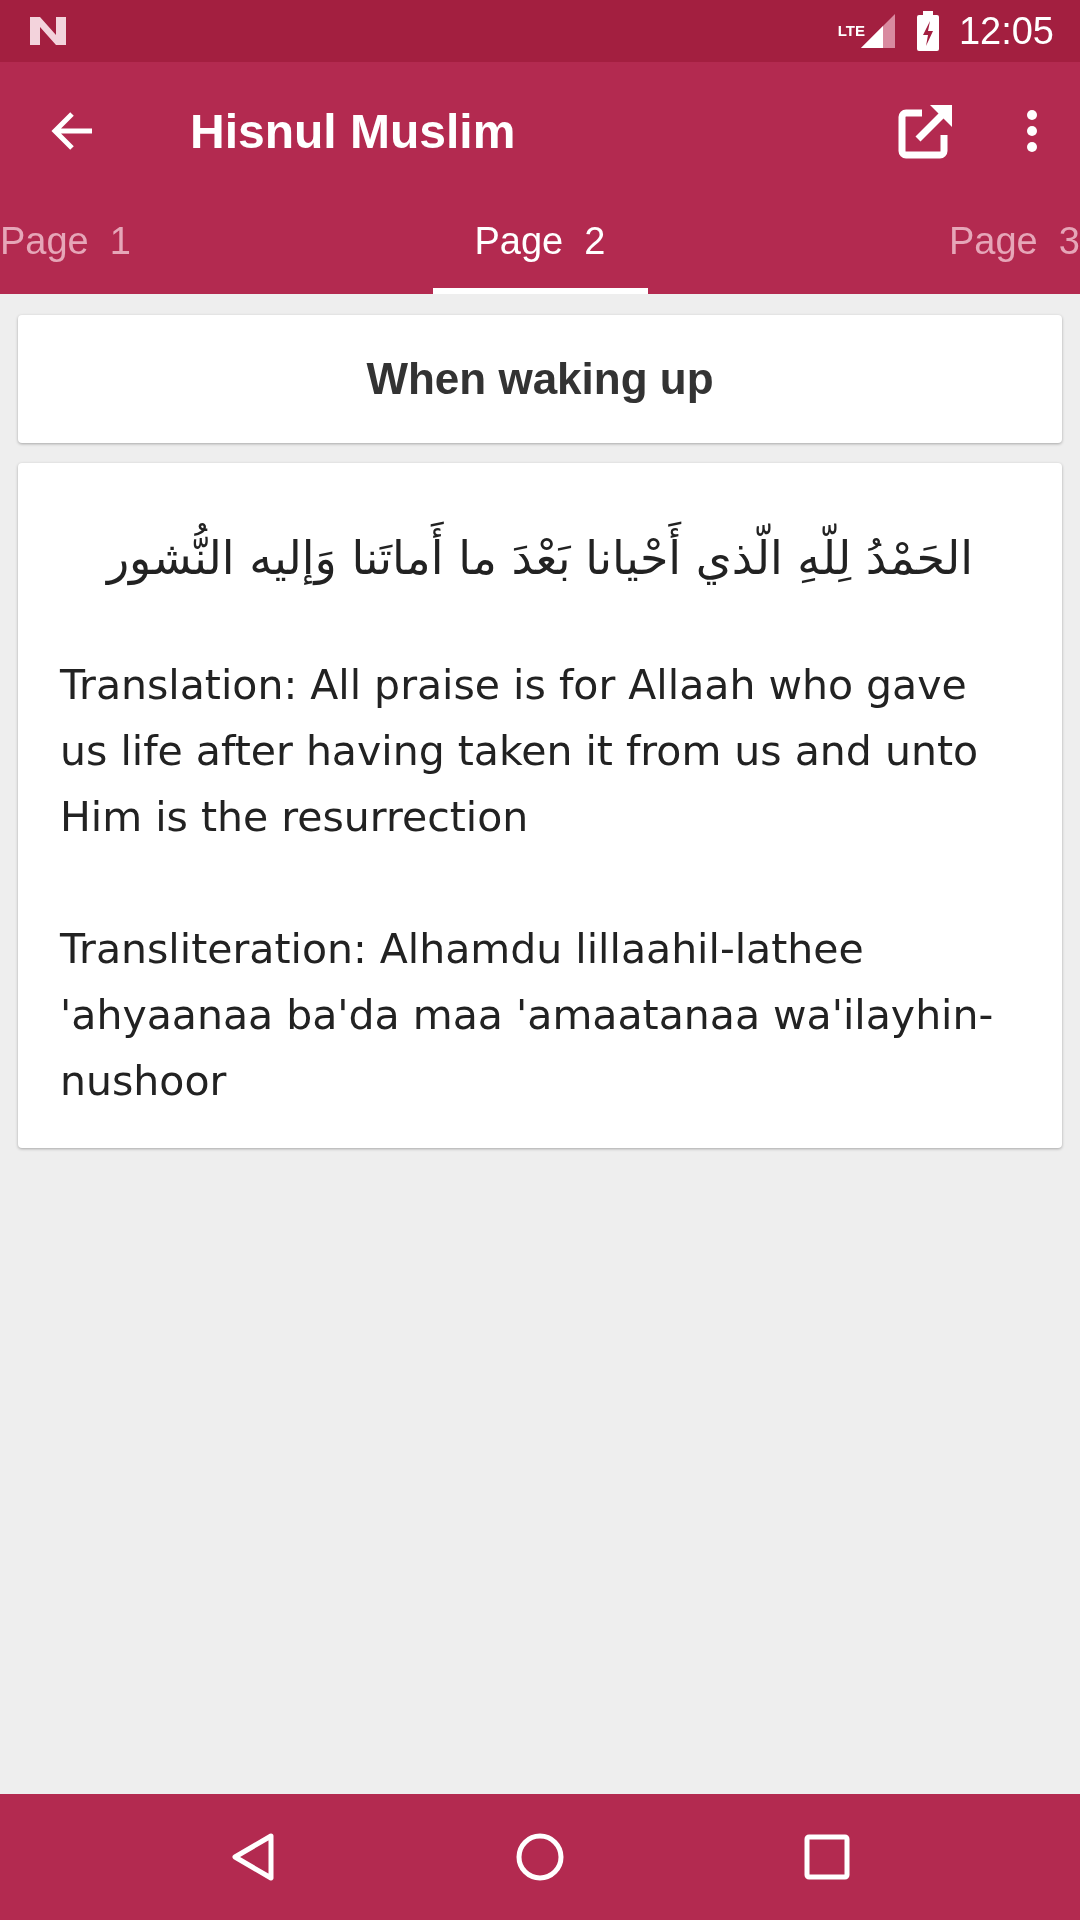 The height and width of the screenshot is (1920, 1080). What do you see at coordinates (1006, 31) in the screenshot?
I see `clock: 12:05` at bounding box center [1006, 31].